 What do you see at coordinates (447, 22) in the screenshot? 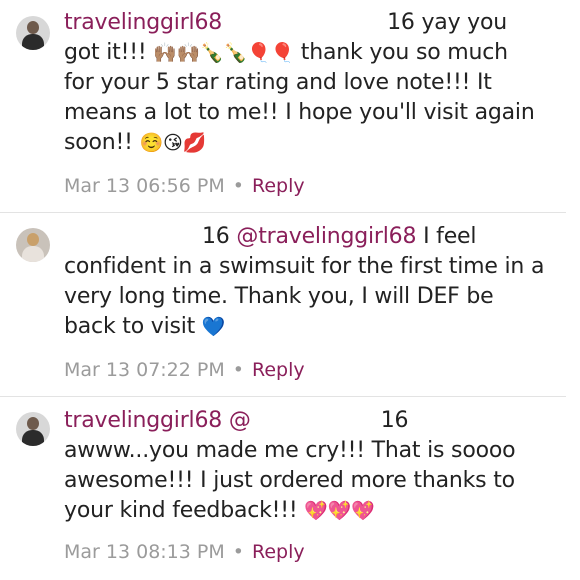
I see `comment-text-fragment: 16 yay you` at bounding box center [447, 22].